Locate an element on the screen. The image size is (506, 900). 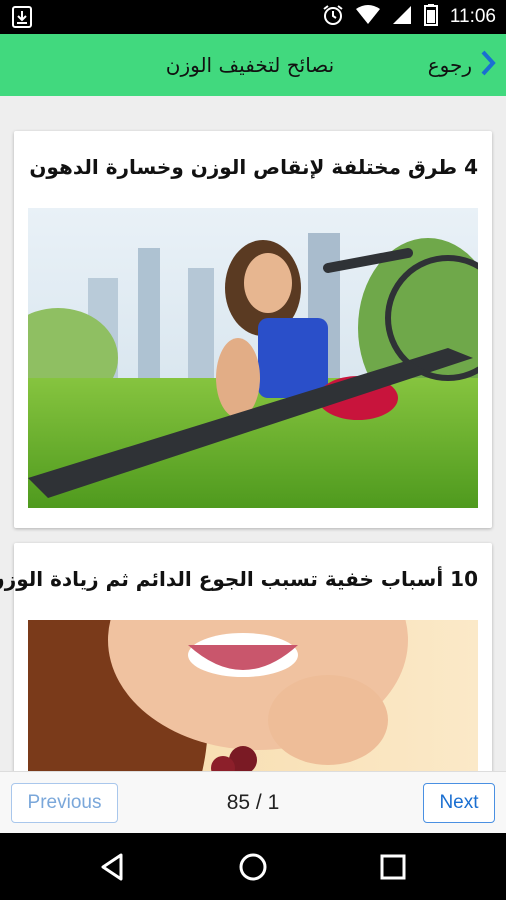
next-button: Next is located at coordinates (459, 803).